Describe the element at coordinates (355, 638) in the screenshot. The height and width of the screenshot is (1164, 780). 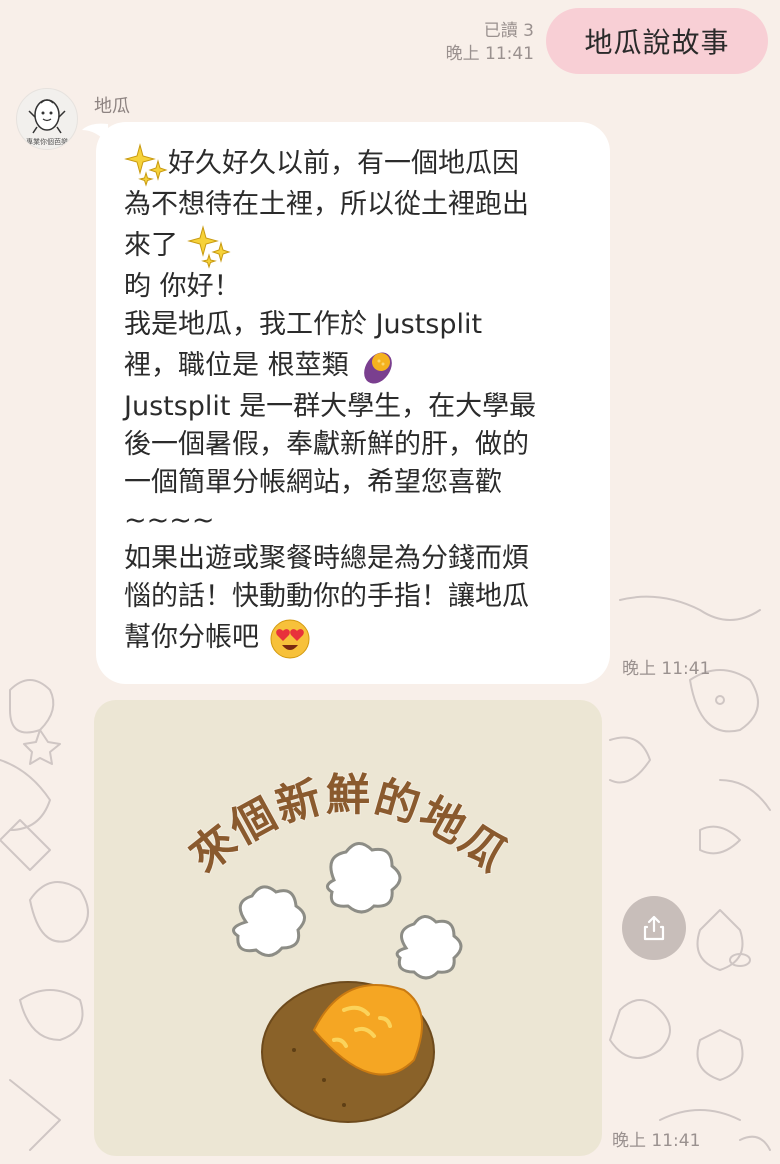
I see `message-line: 幫你分帳吧` at that location.